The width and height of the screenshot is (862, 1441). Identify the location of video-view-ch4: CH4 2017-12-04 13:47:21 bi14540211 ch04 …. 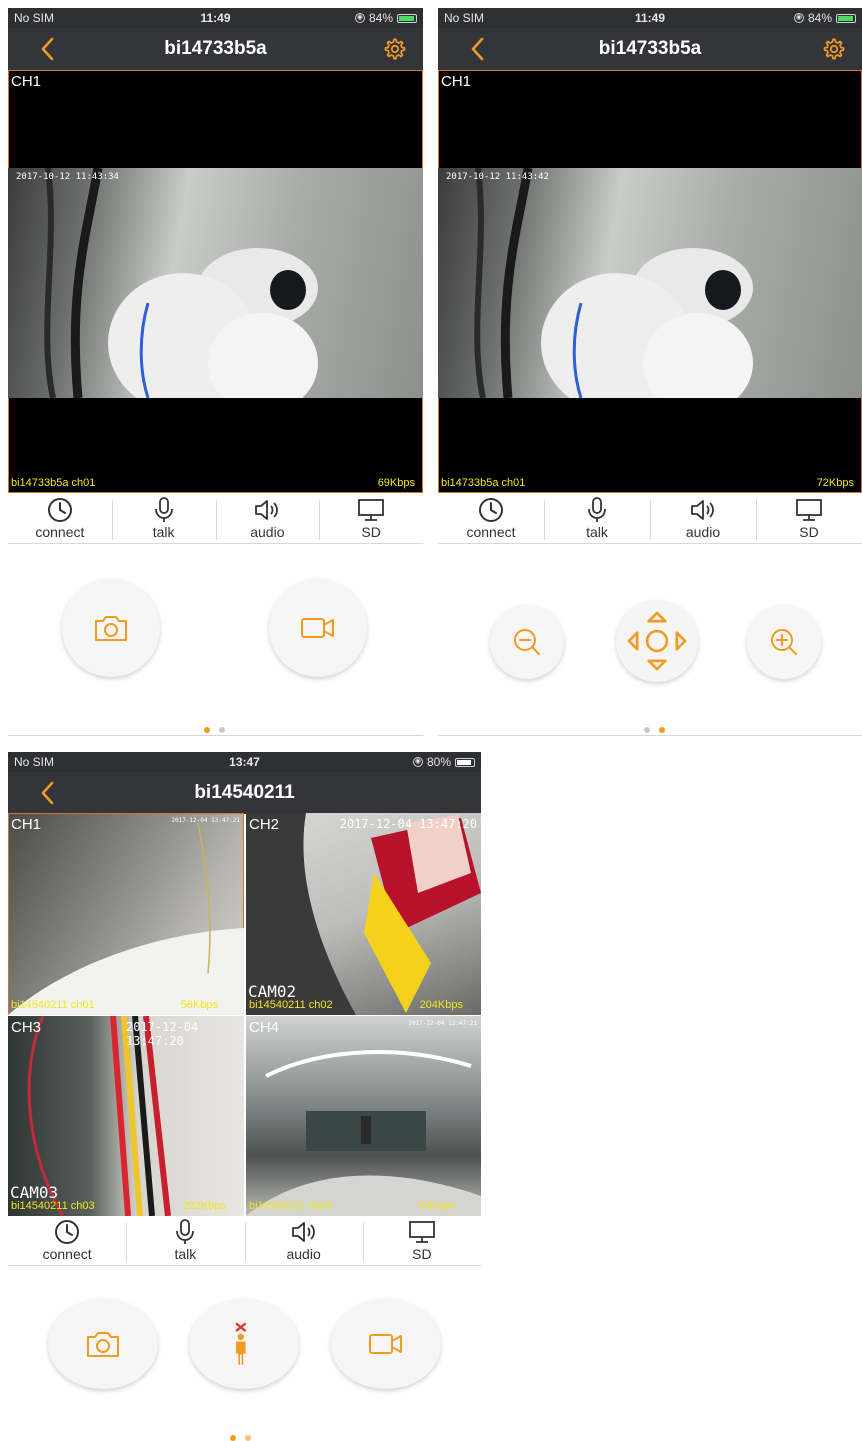
(363, 1116).